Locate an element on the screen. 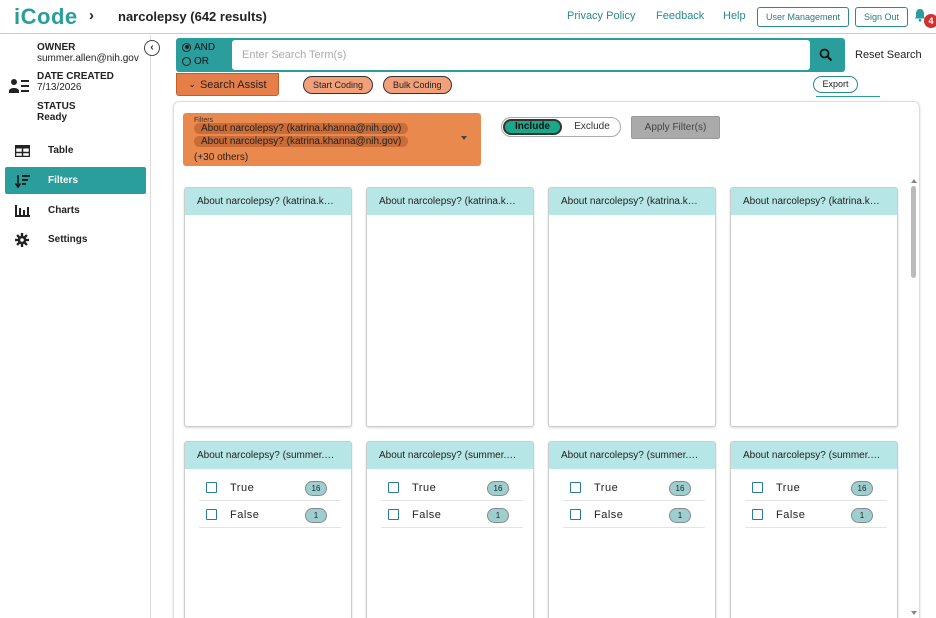 This screenshot has height=618, width=936. include-exclude-toggle: Include Exclude is located at coordinates (561, 127).